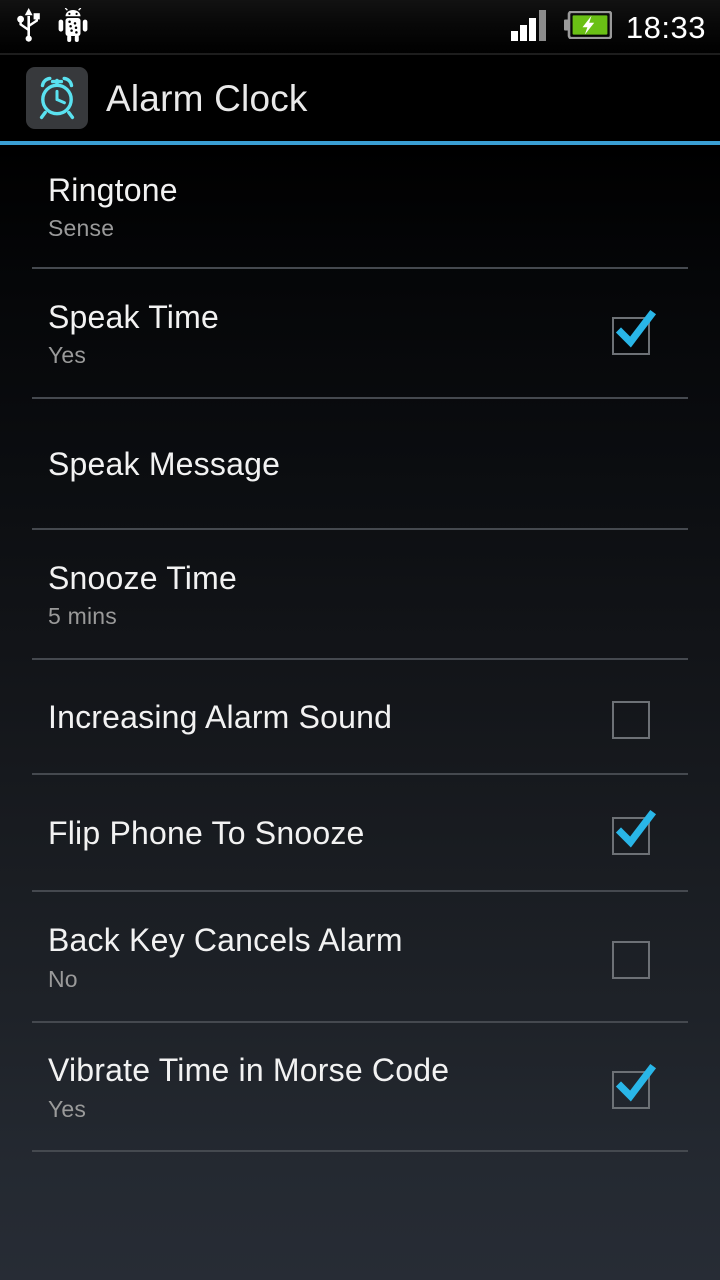  Describe the element at coordinates (326, 334) in the screenshot. I see `row-text: Speak Time Yes` at that location.